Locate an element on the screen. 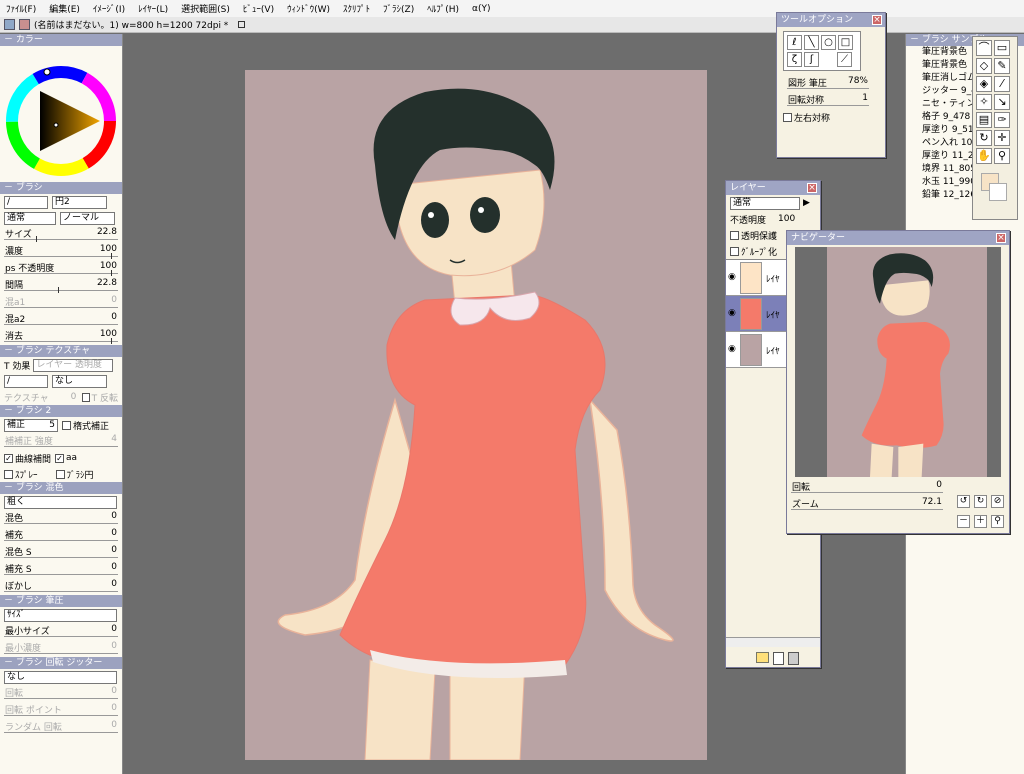  ps-opacity-slider: ps 不透明度 100 is located at coordinates (61, 268).